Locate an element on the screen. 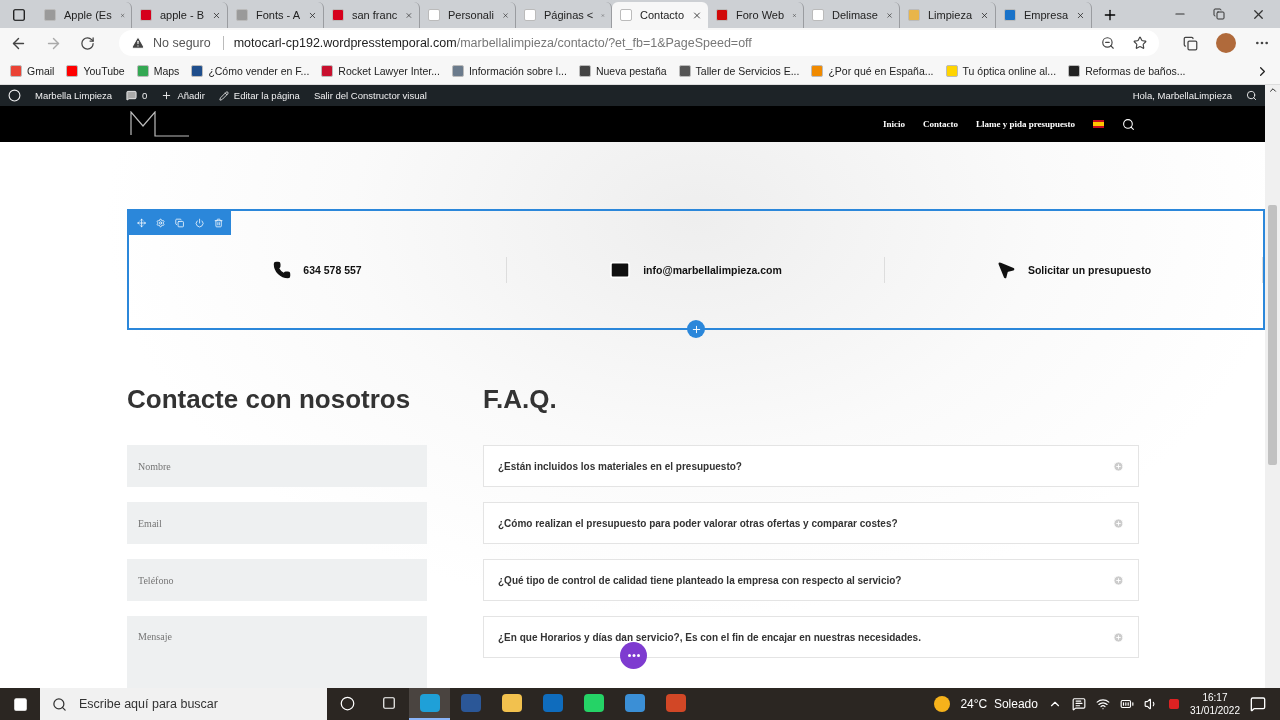  bookmark-link: YouTube is located at coordinates (95, 71).